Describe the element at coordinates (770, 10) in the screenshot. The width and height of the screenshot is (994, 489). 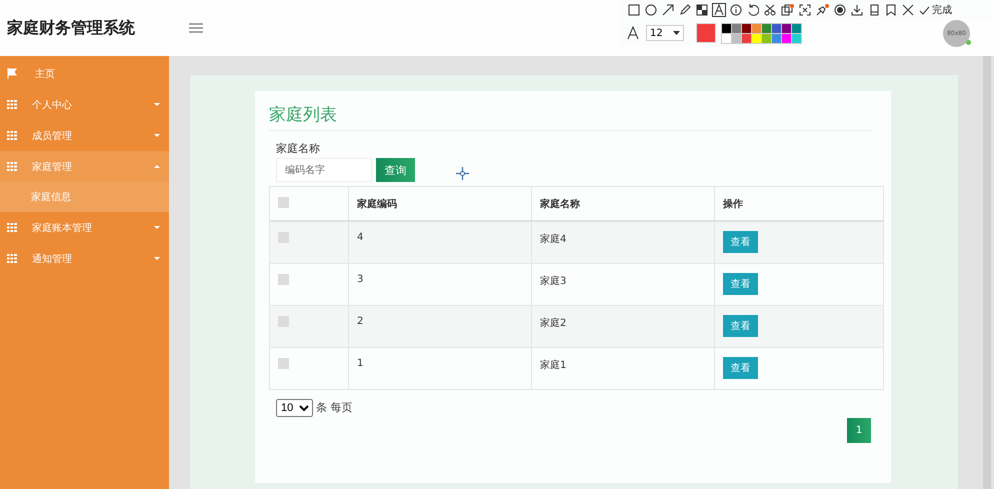
I see `scissors-icon` at that location.